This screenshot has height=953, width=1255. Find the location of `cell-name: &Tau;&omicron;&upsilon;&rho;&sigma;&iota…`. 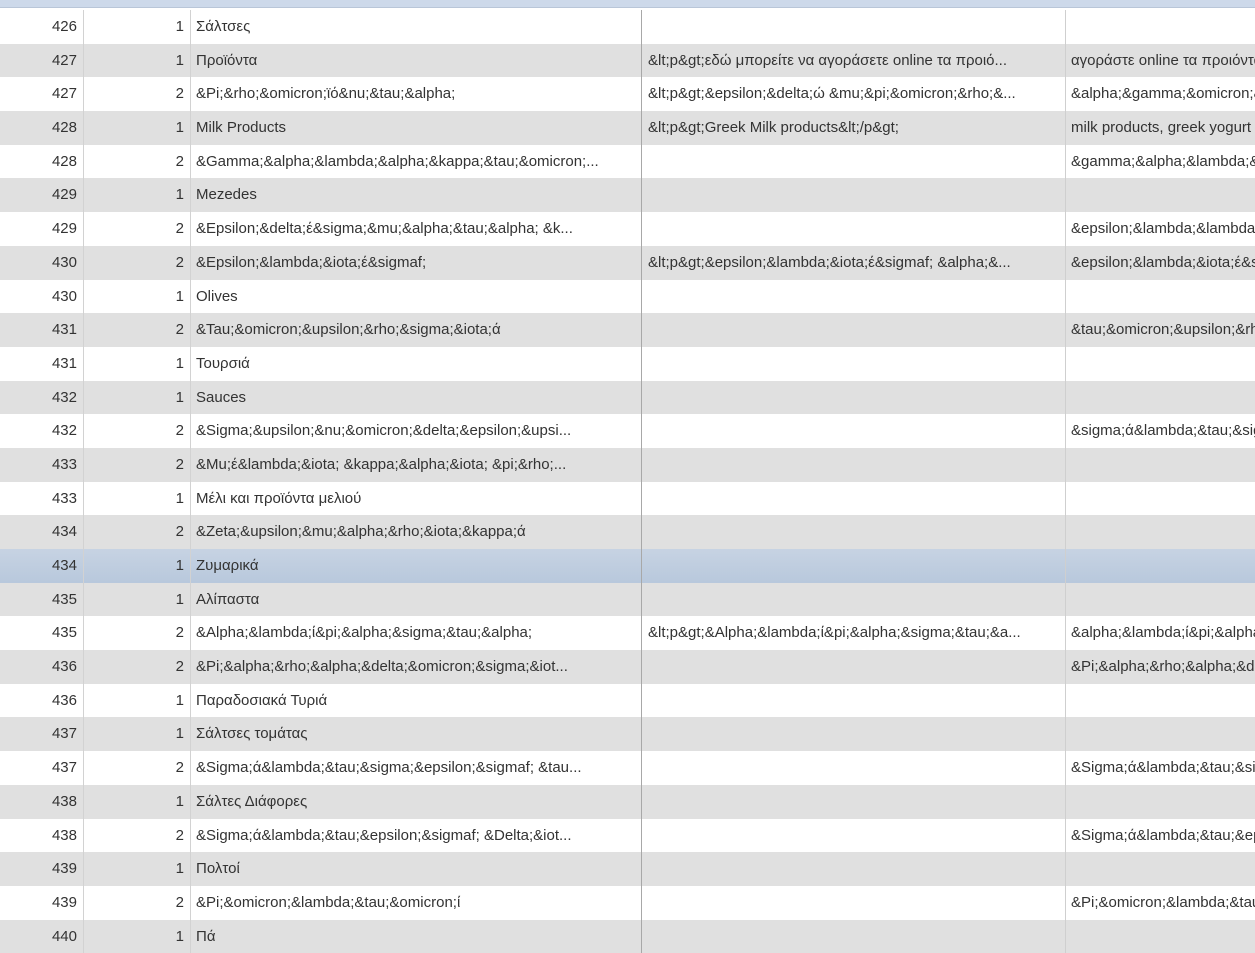

cell-name: &Tau;&omicron;&upsilon;&rho;&sigma;&iota… is located at coordinates (416, 330).